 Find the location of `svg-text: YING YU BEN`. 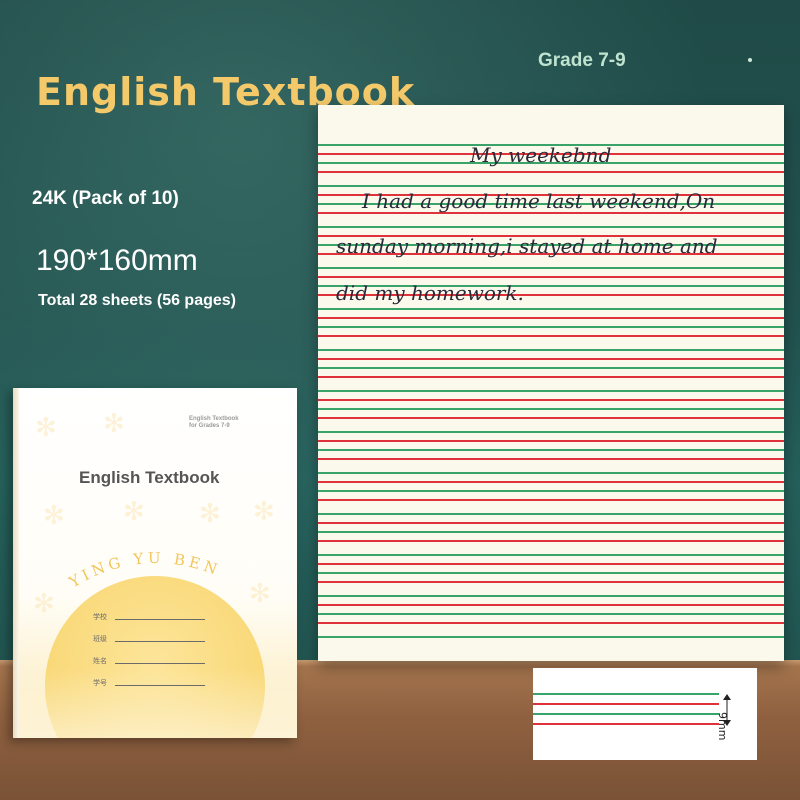

svg-text: YING YU BEN is located at coordinates (144, 570).